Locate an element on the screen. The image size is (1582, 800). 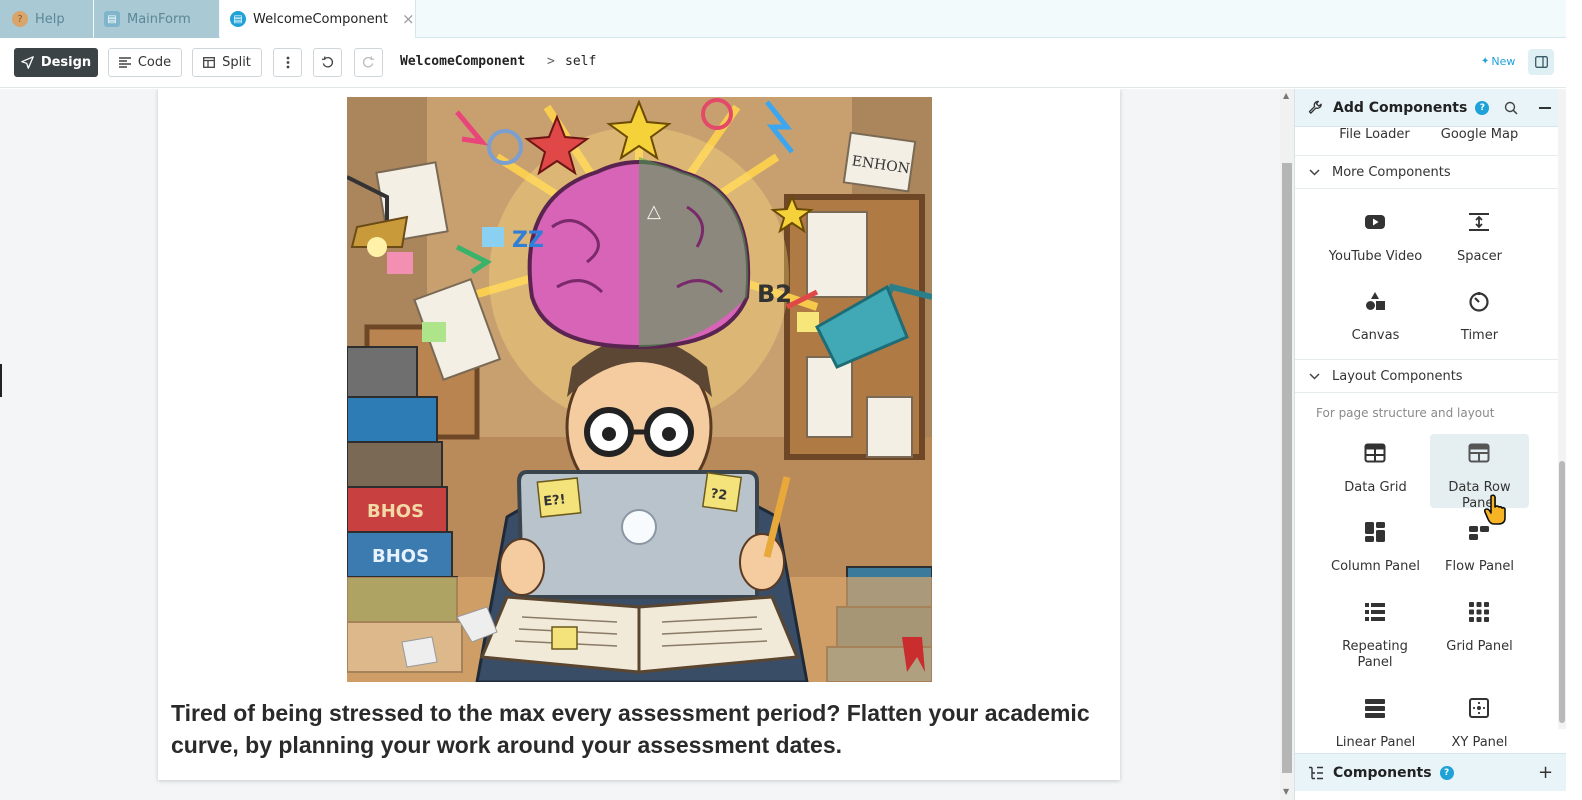
tab-bar: ? Help ▤ MainForm ▤ WelcomeComponent × is located at coordinates (791, 19).